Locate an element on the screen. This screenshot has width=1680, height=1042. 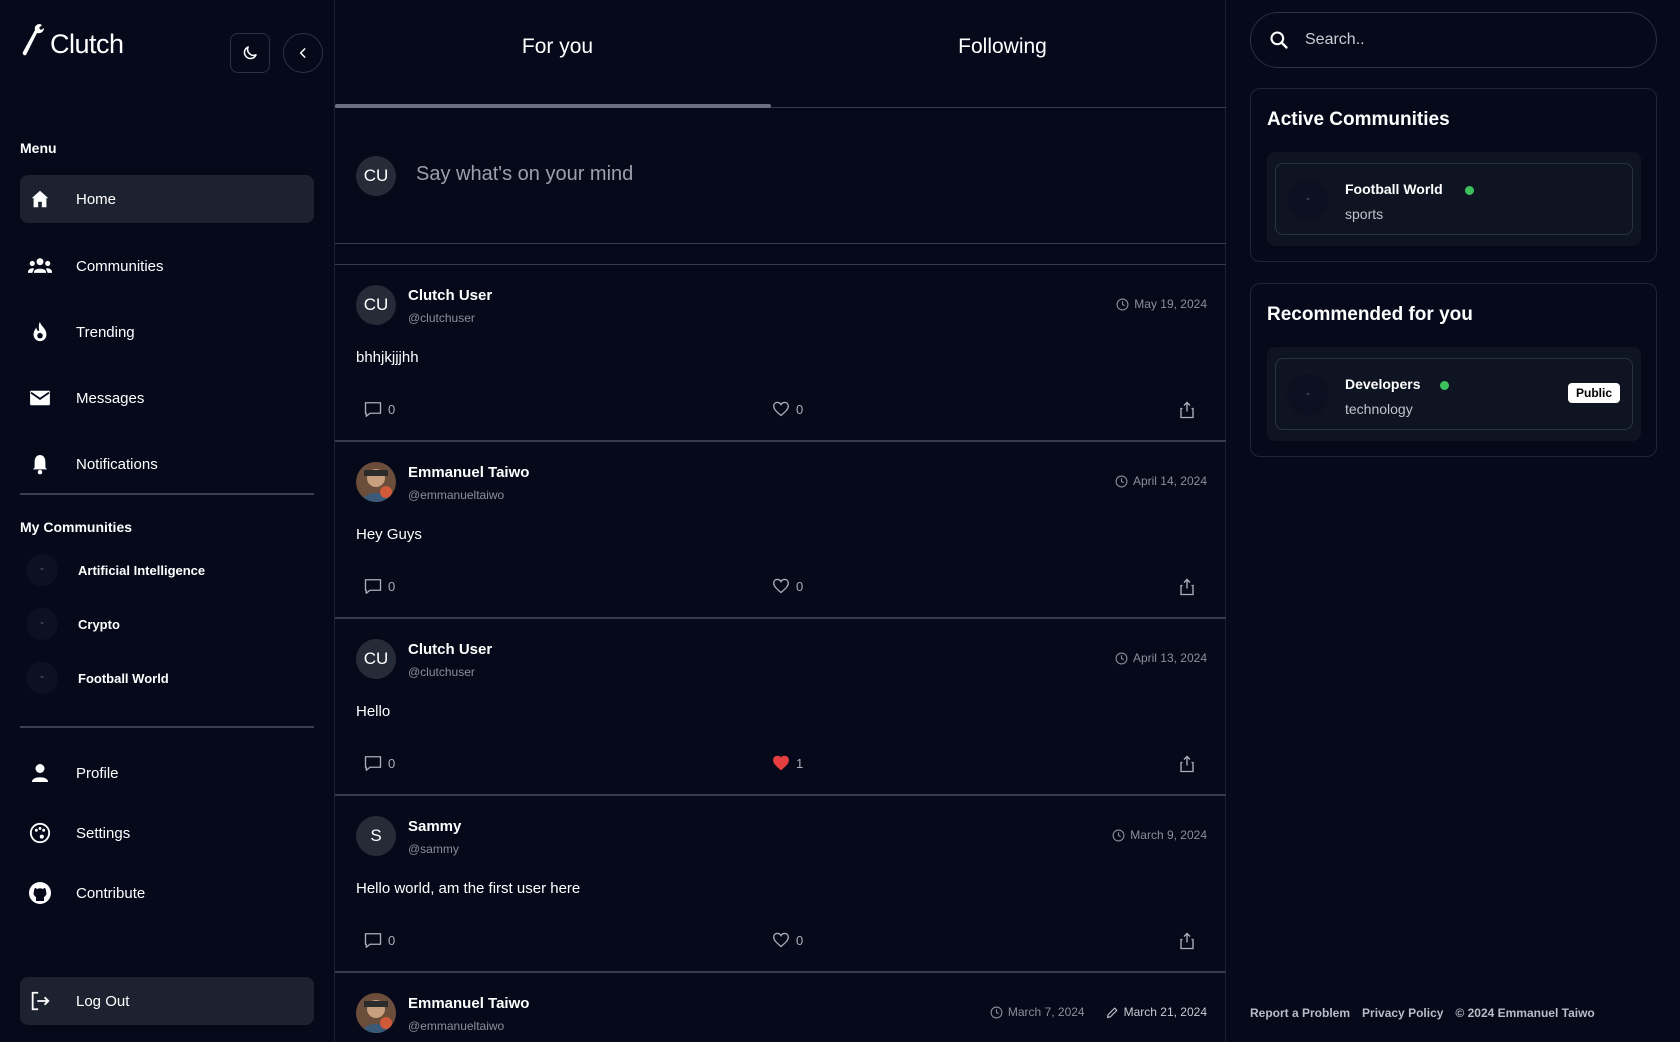
share-icon is located at coordinates (1187, 587).